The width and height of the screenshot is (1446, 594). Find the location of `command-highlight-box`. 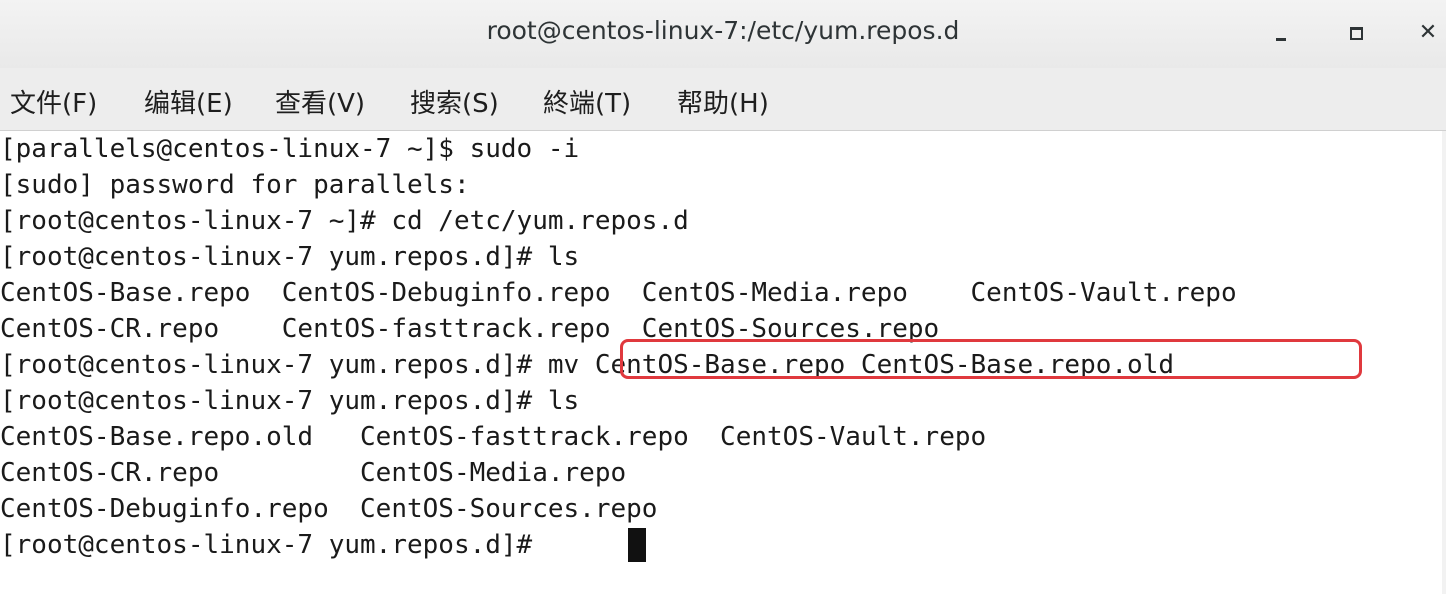

command-highlight-box is located at coordinates (991, 359).